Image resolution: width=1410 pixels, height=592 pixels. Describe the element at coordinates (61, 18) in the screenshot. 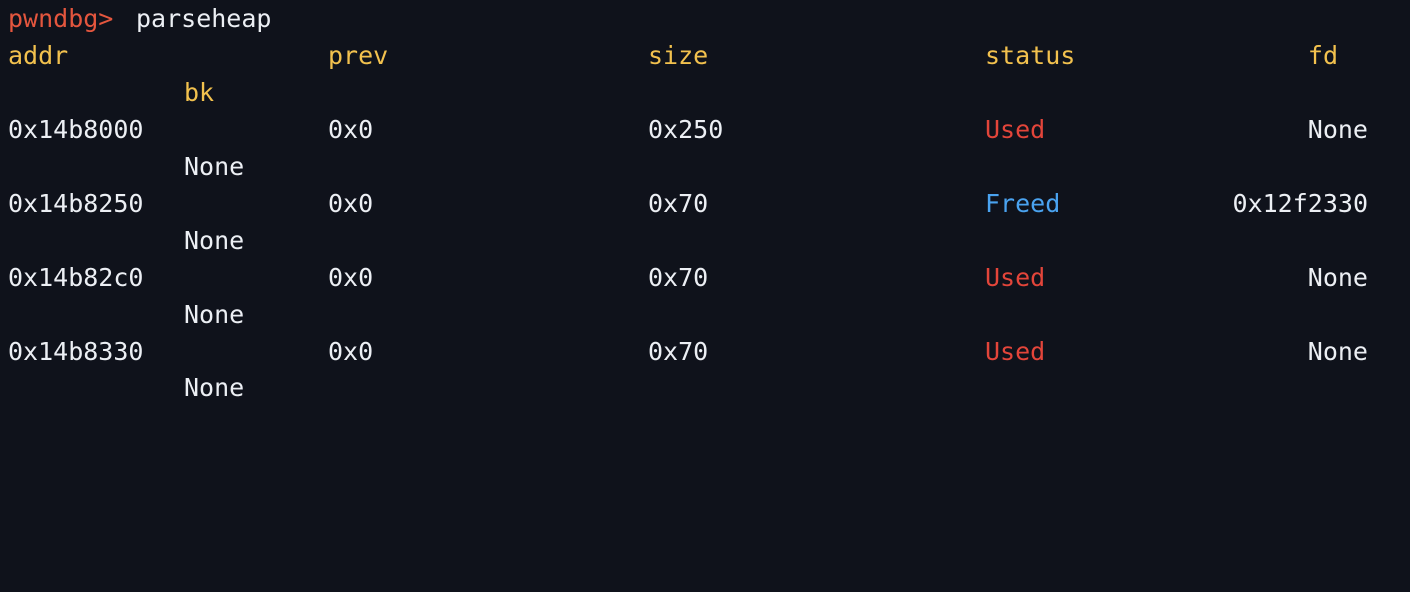

I see `prompt-label: pwndbg>` at that location.